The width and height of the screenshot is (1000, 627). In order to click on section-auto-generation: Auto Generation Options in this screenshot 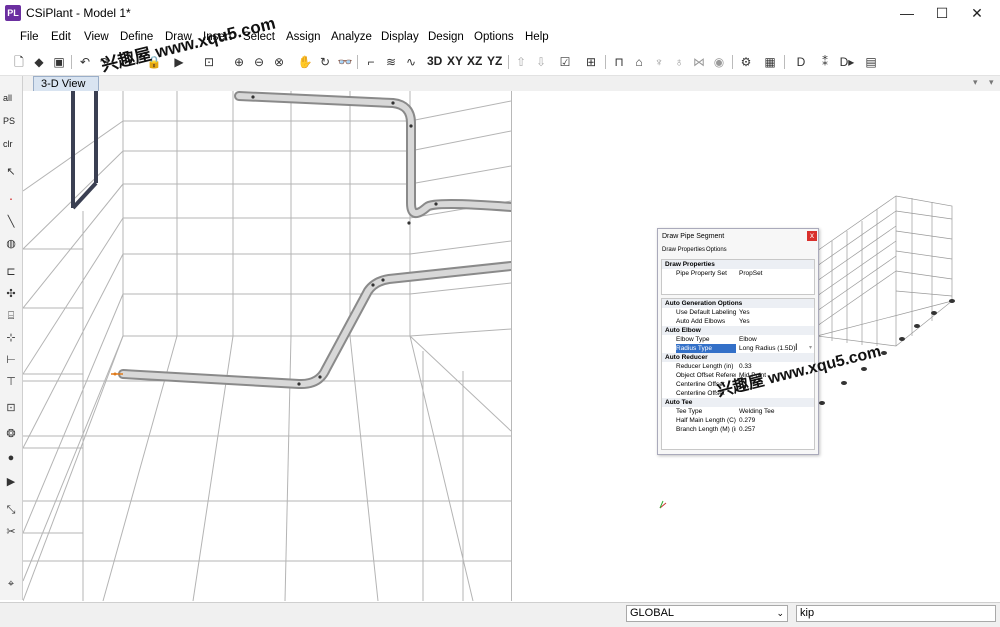, I will do `click(738, 303)`.